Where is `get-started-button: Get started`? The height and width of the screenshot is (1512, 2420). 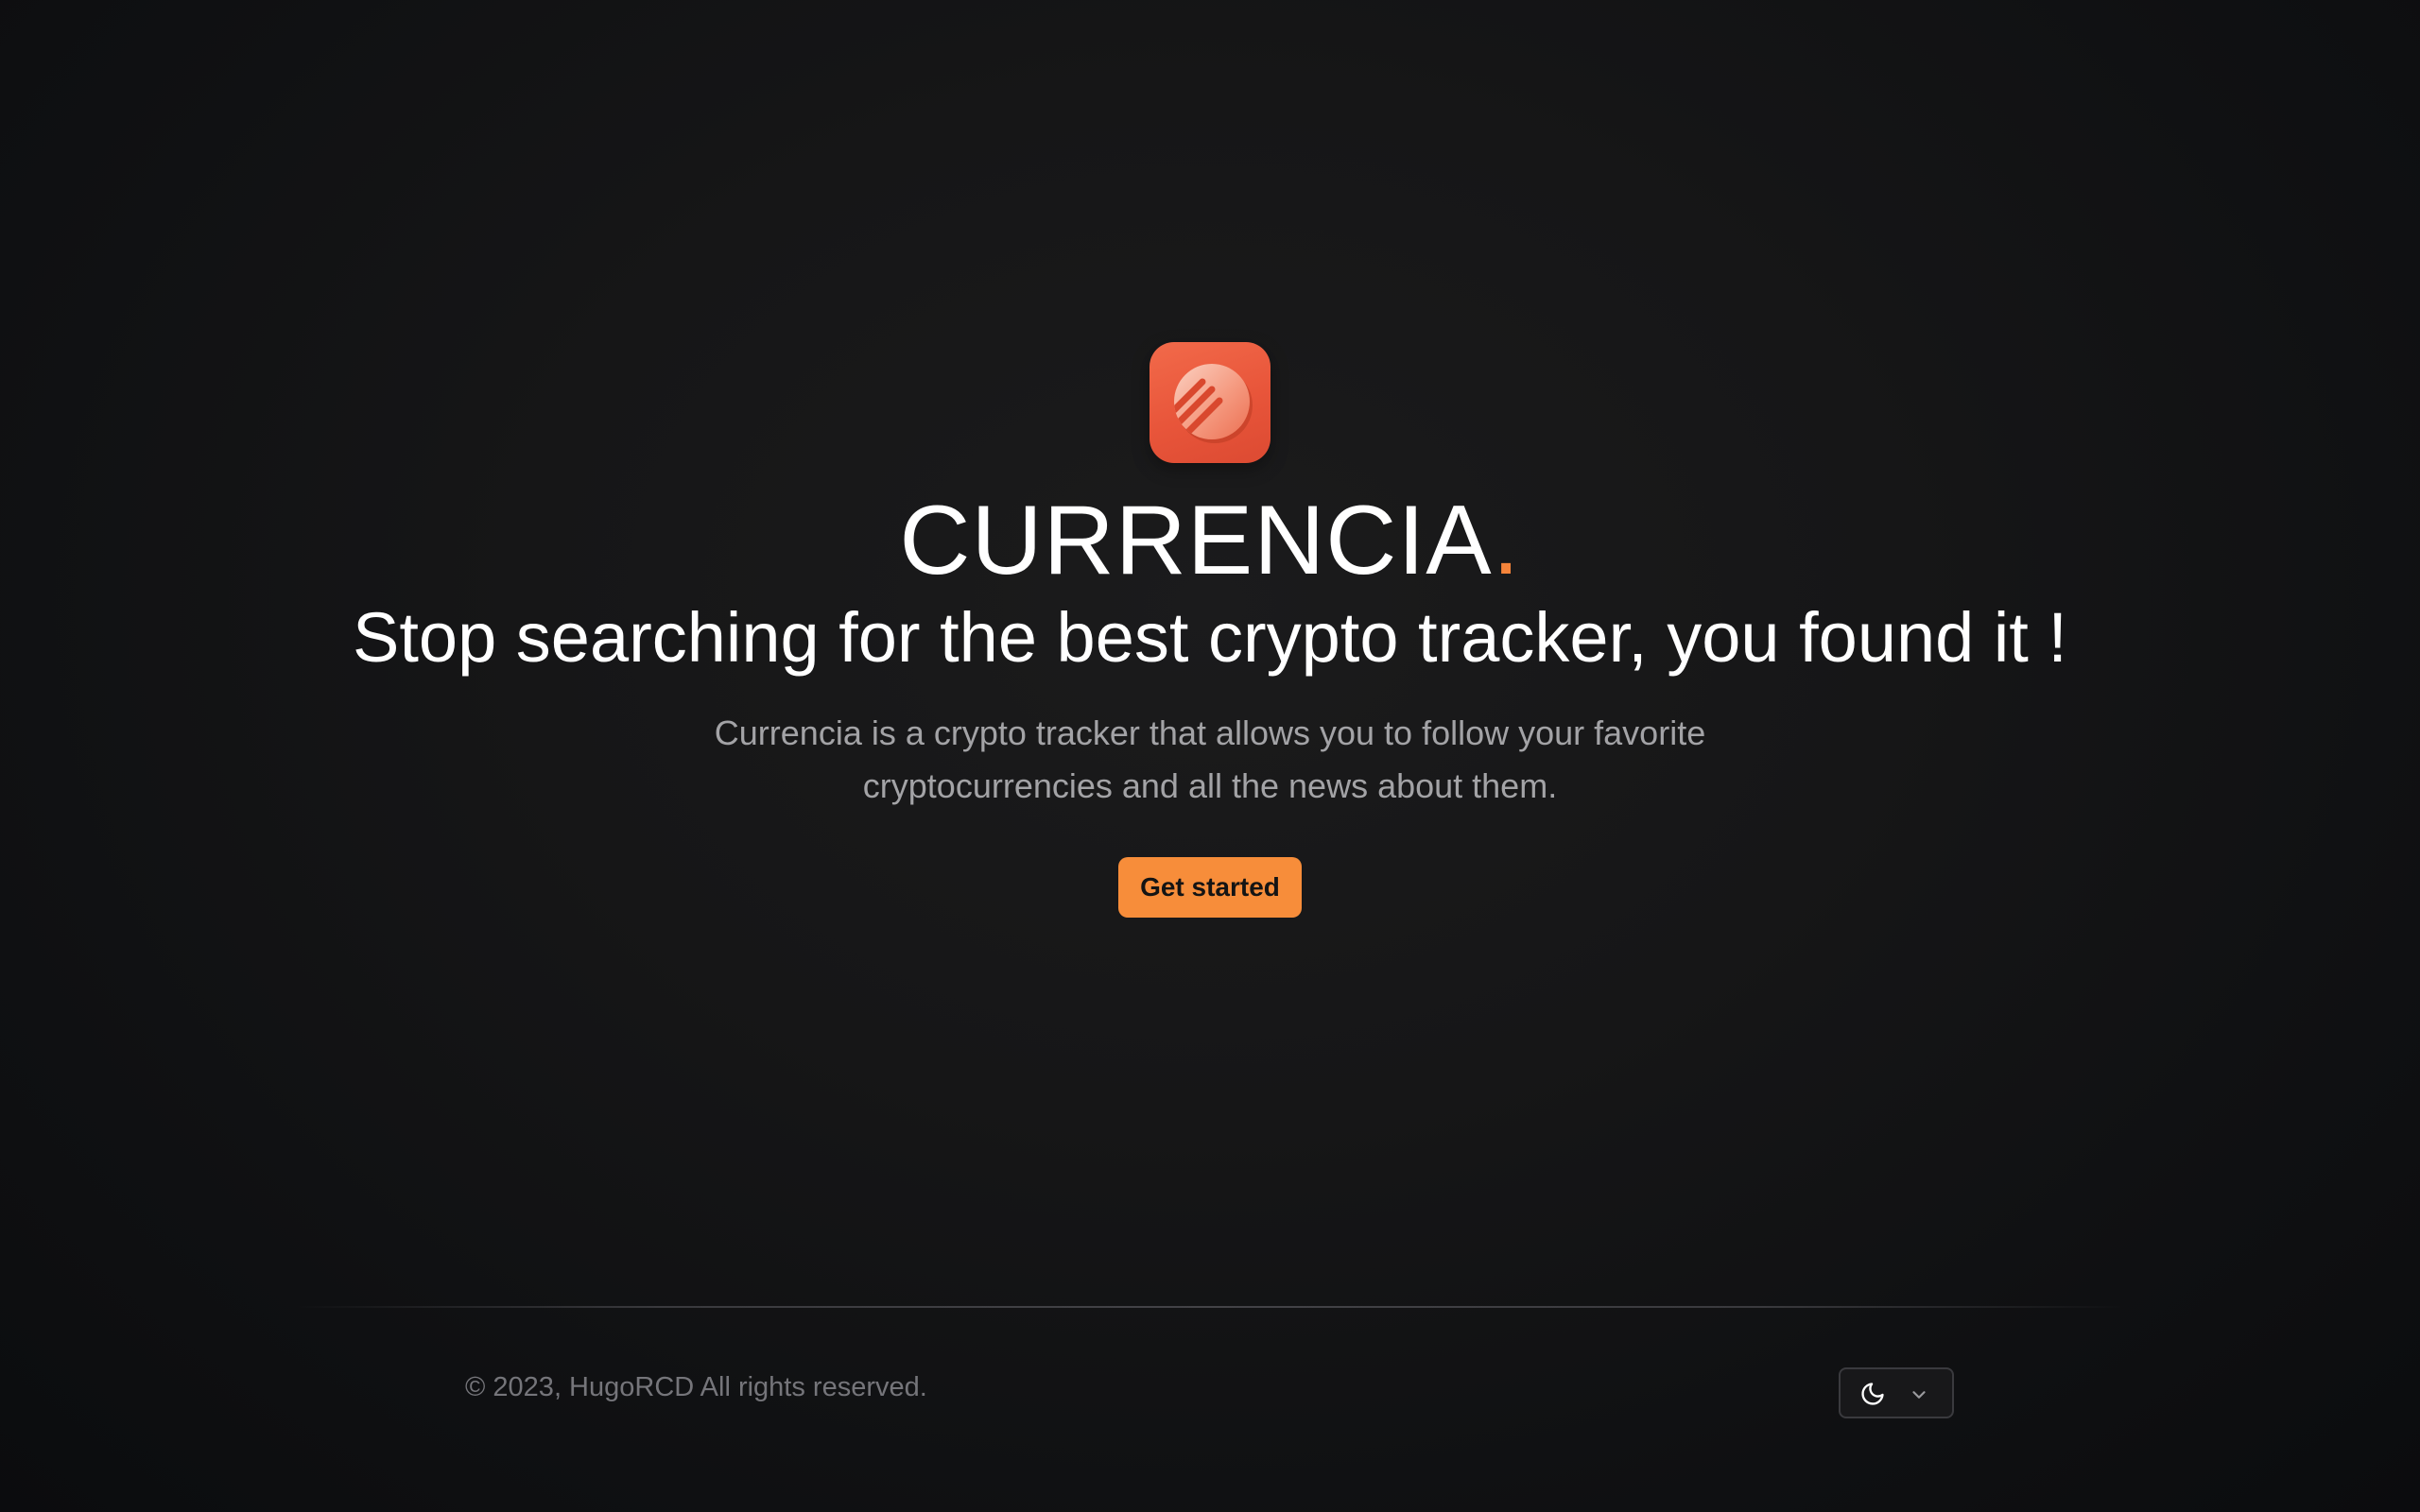
get-started-button: Get started is located at coordinates (1210, 887).